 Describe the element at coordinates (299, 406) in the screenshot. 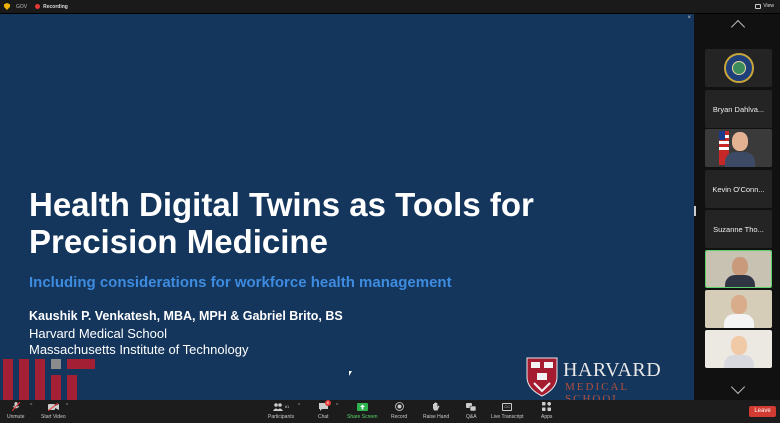

I see `participants-options-caret-icon: ^` at that location.